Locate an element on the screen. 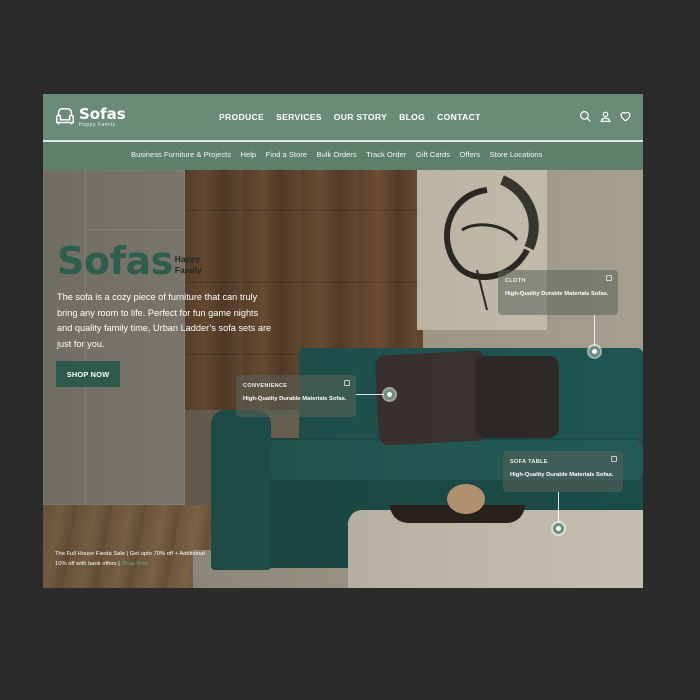 This screenshot has height=700, width=700. subnav-link-gift-cards: Gift Cards is located at coordinates (433, 154).